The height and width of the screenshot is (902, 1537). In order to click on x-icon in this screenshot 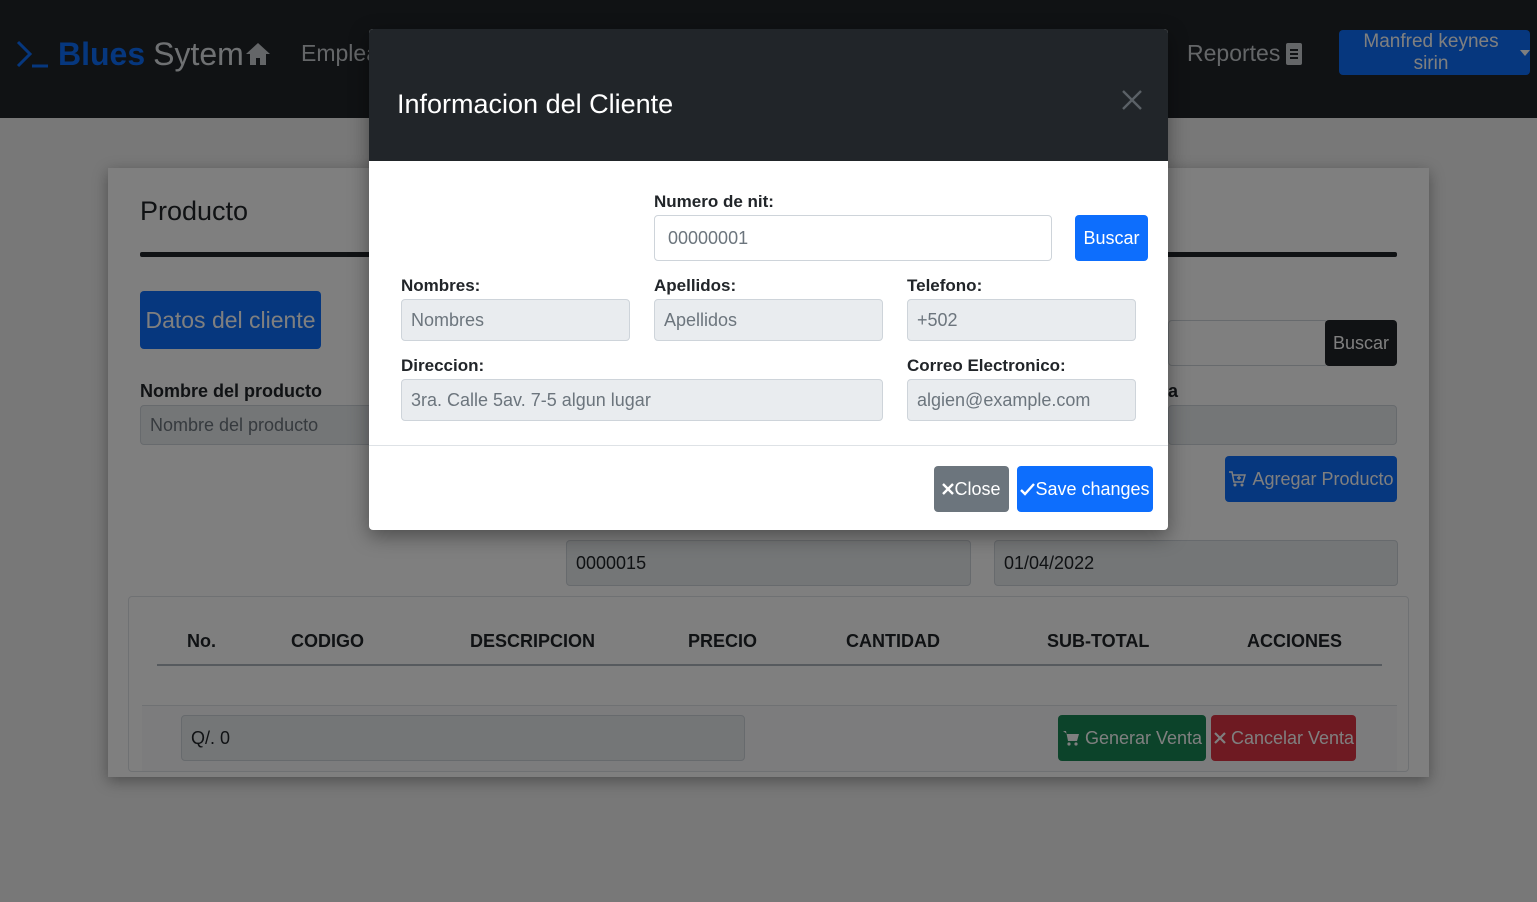, I will do `click(948, 489)`.